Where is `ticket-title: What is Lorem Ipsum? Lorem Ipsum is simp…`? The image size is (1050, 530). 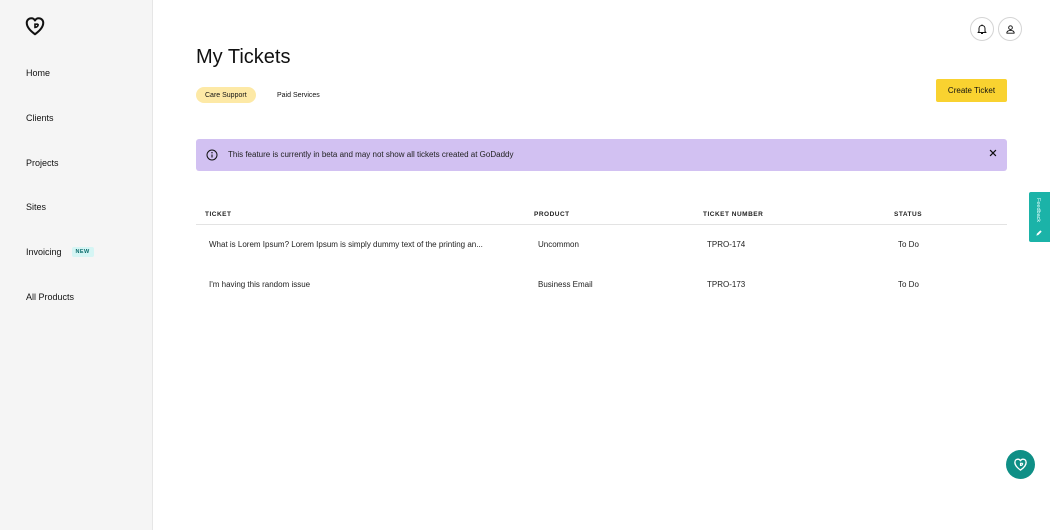 ticket-title: What is Lorem Ipsum? Lorem Ipsum is simp… is located at coordinates (346, 245).